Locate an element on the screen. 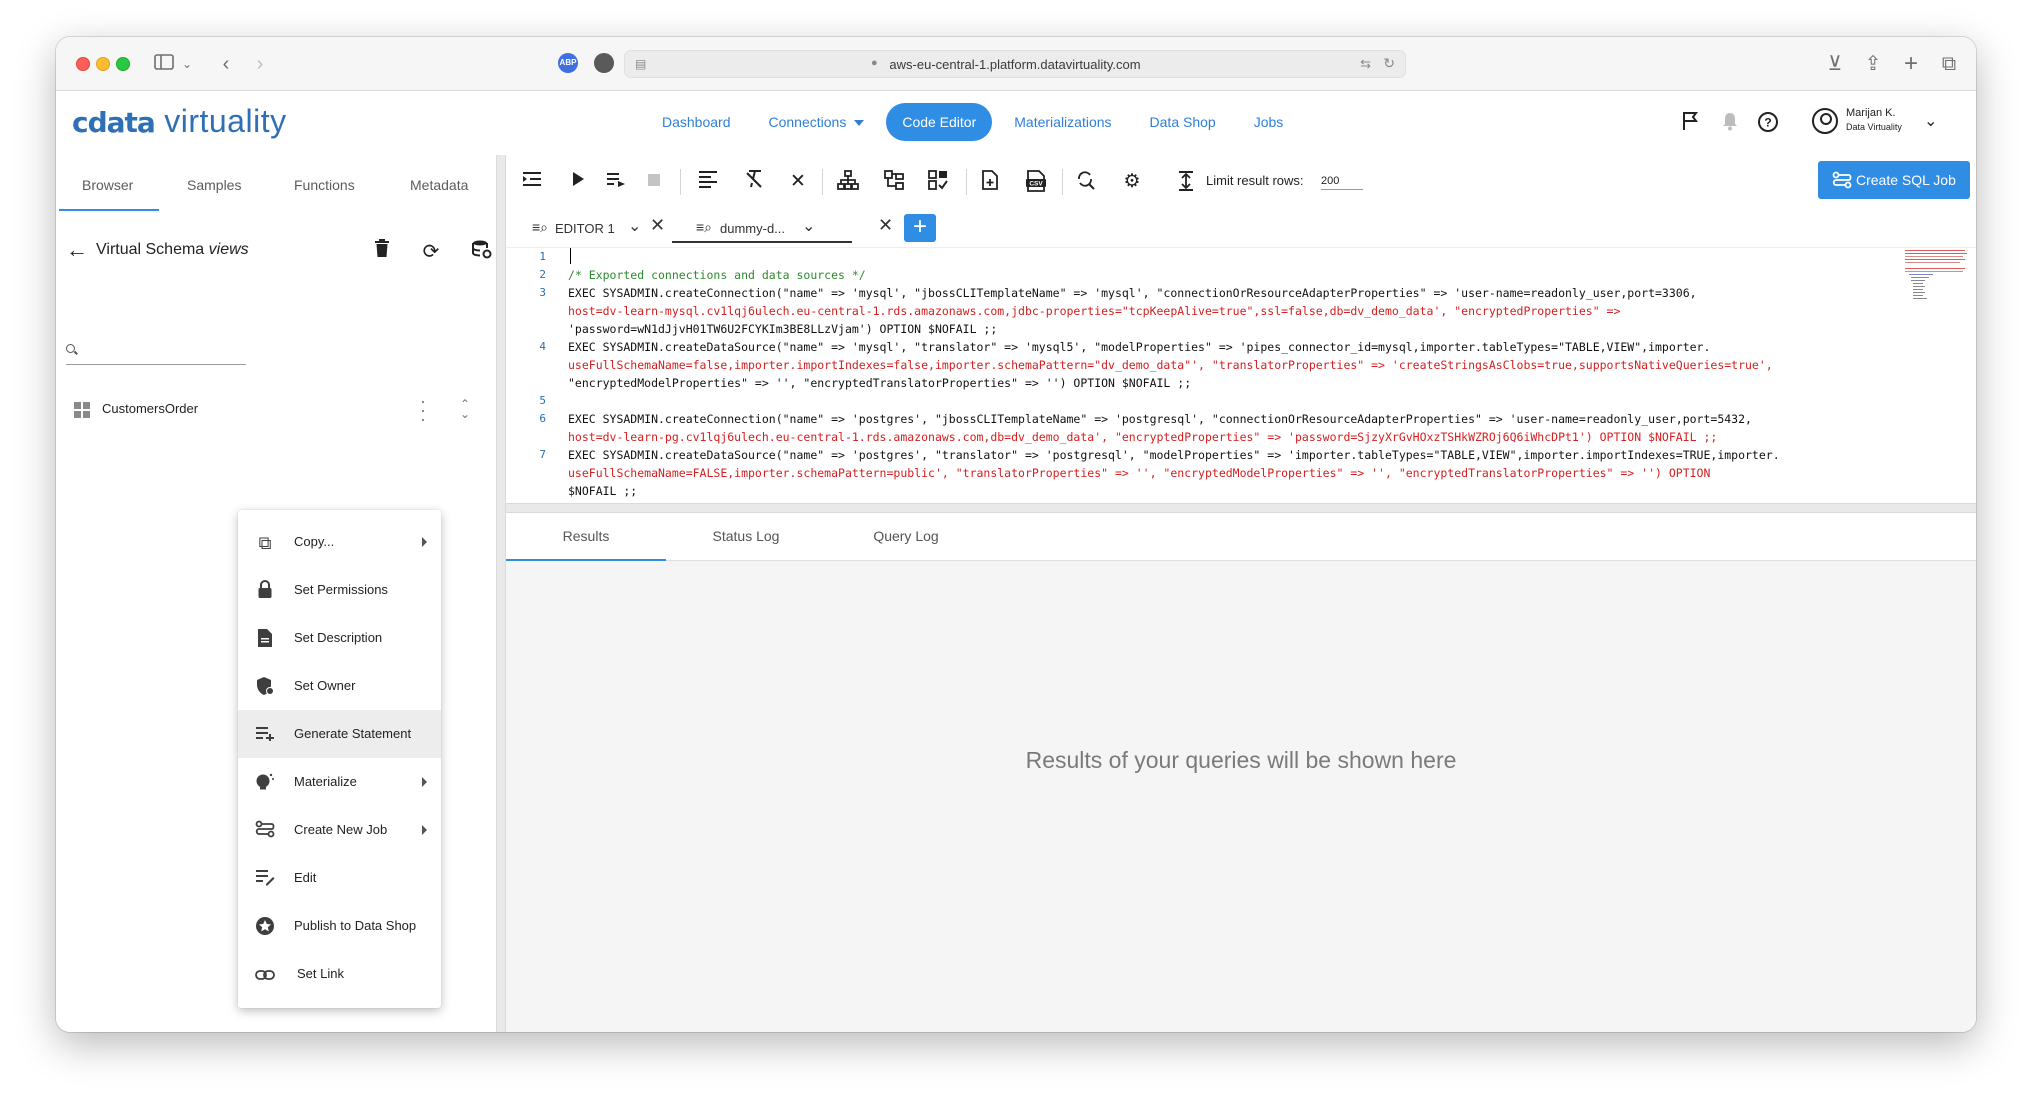  create-sql-job-label: Create SQL Job is located at coordinates (1906, 180).